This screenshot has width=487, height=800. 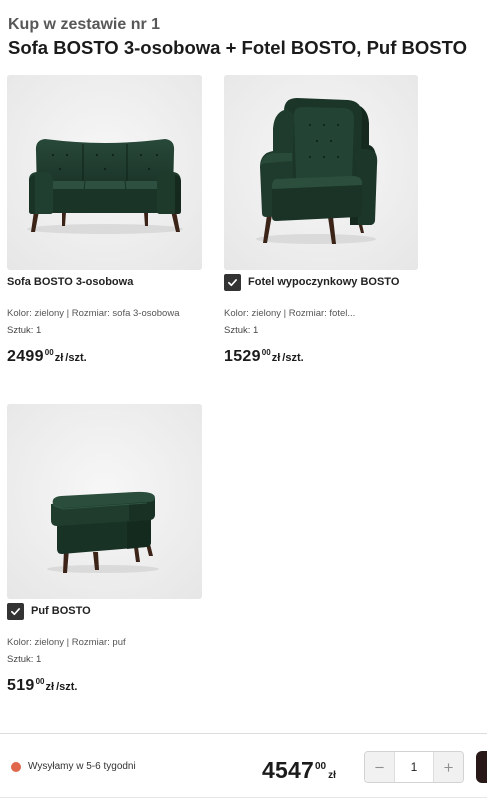 I want to click on set-label: Kup w zestawie nr 1, so click(x=84, y=24).